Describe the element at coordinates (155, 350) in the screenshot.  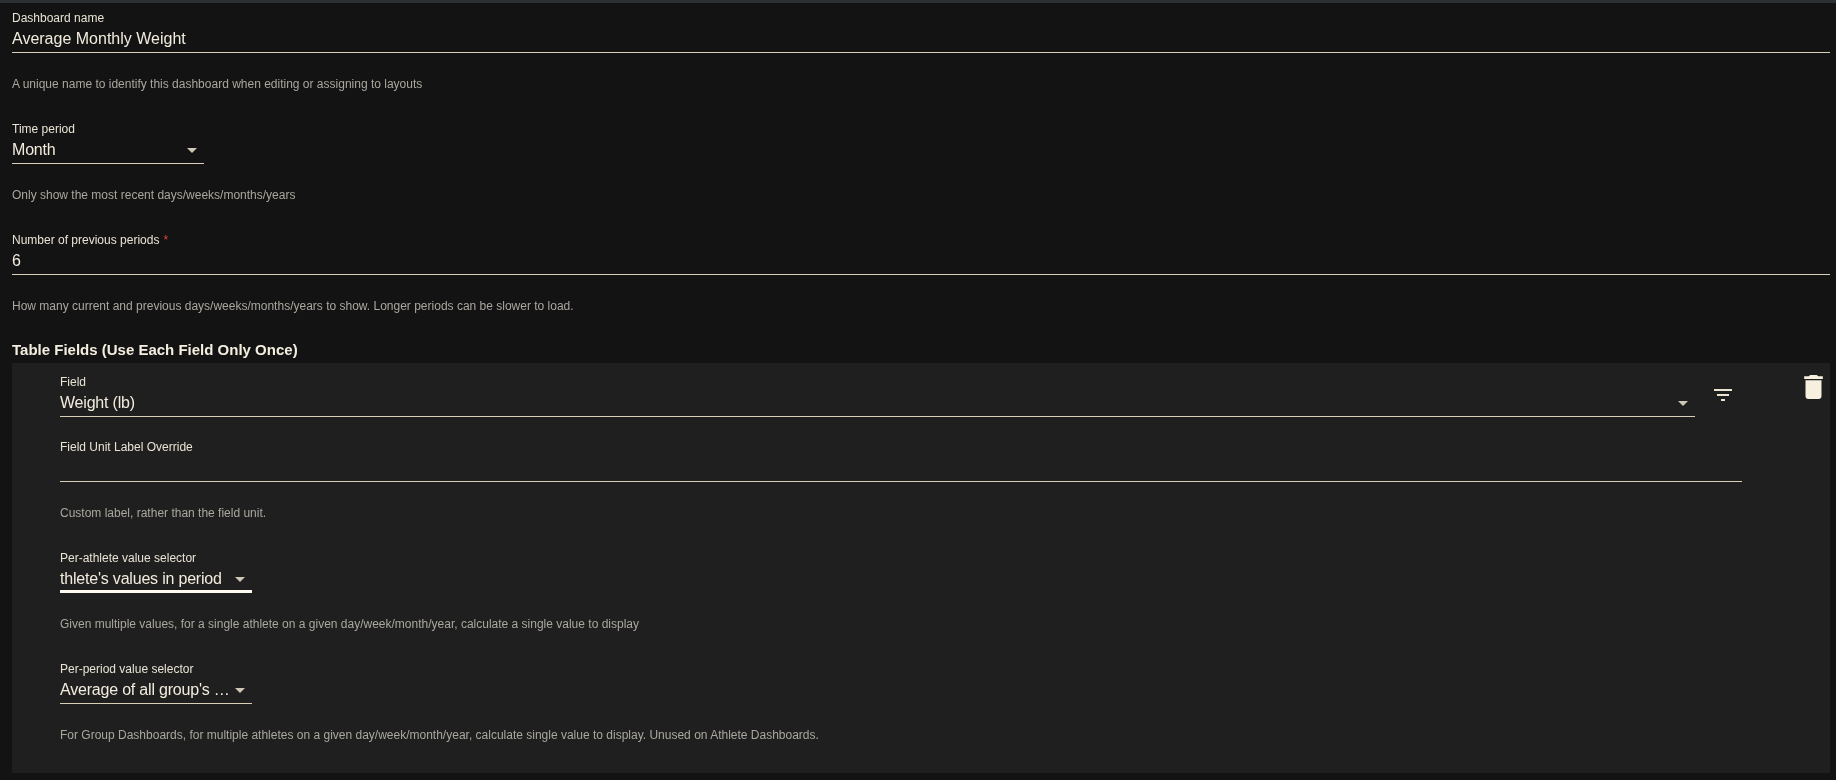
I see `section-title: Table Fields (Use Each Field Only Once)` at that location.